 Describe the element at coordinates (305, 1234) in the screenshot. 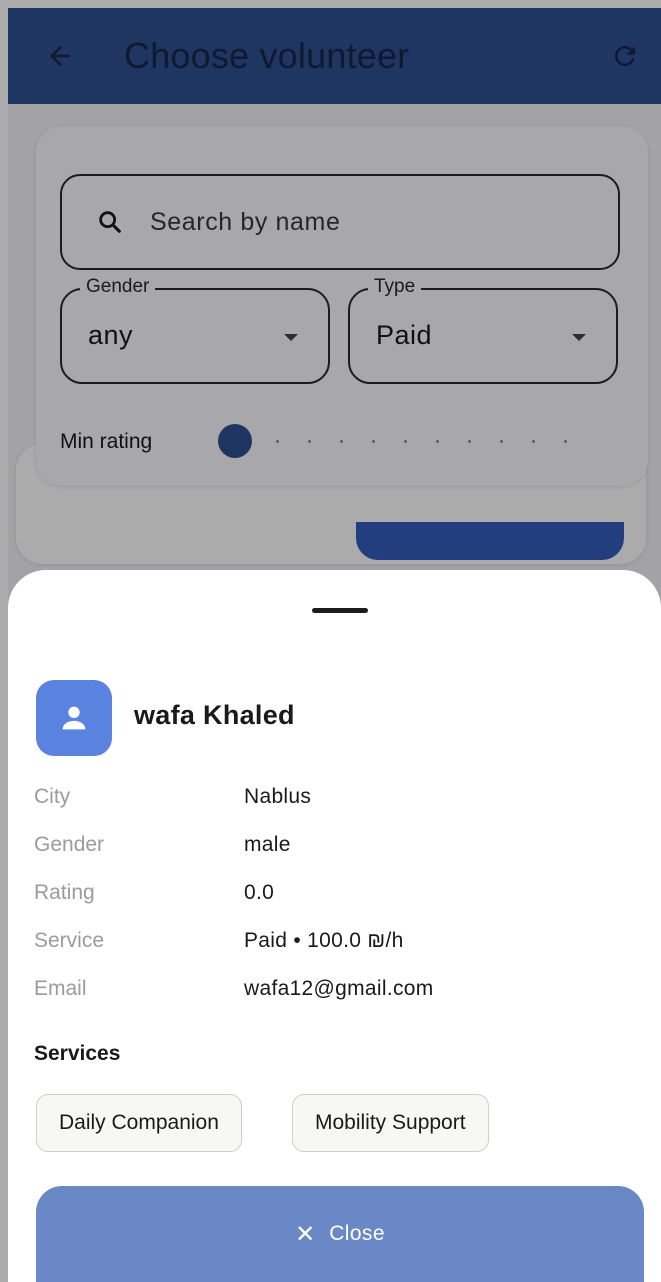

I see `close-icon: ✕` at that location.